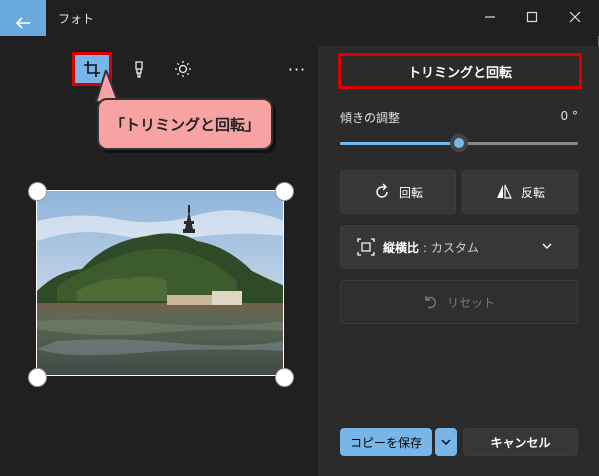  Describe the element at coordinates (284, 191) in the screenshot. I see `crop-handle-top-right` at that location.